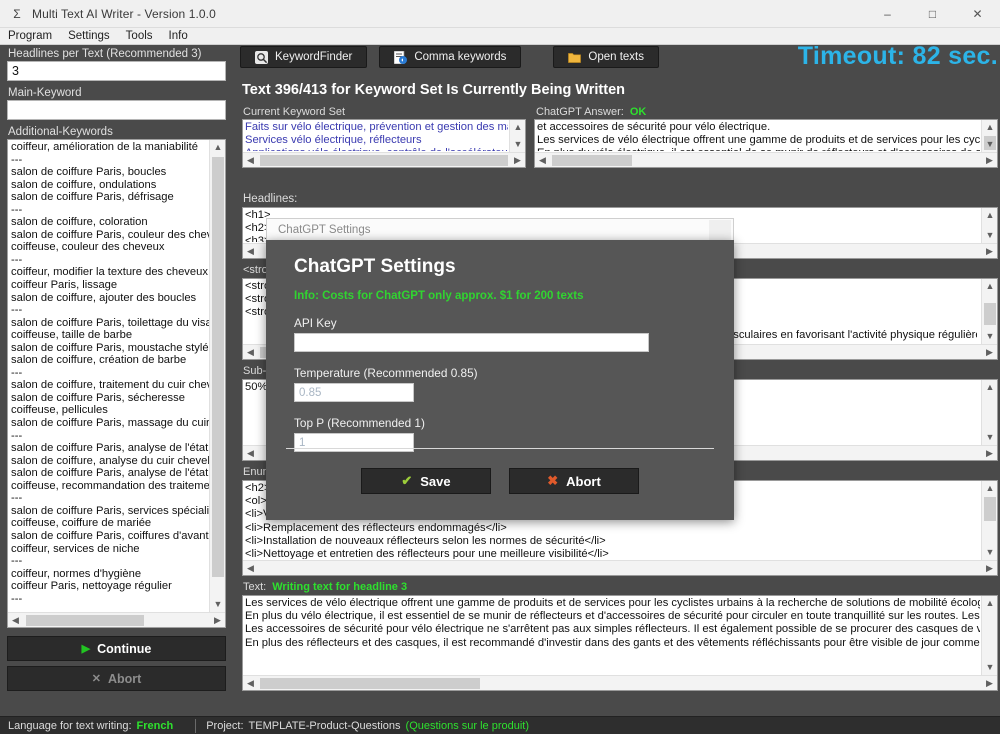 Image resolution: width=1000 pixels, height=734 pixels. Describe the element at coordinates (261, 57) in the screenshot. I see `keyword-finder-icon` at that location.